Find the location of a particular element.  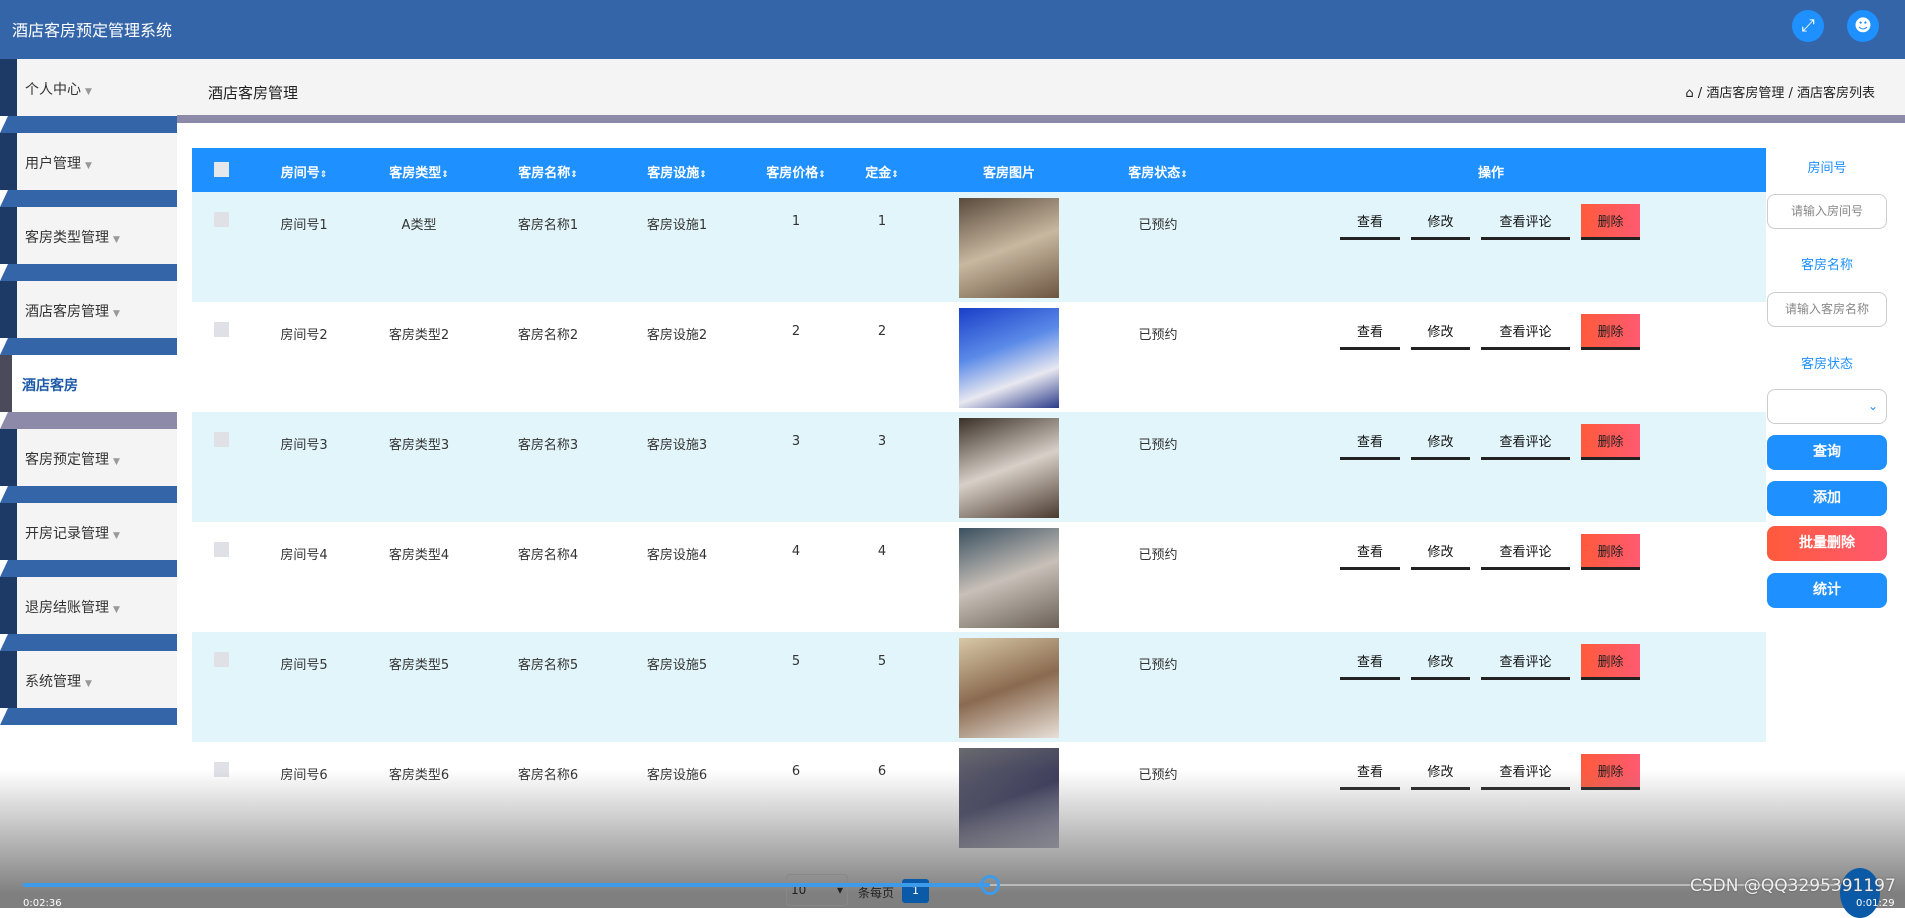

sidebar-item: 酒店客房管理 ▼ is located at coordinates (88, 318).